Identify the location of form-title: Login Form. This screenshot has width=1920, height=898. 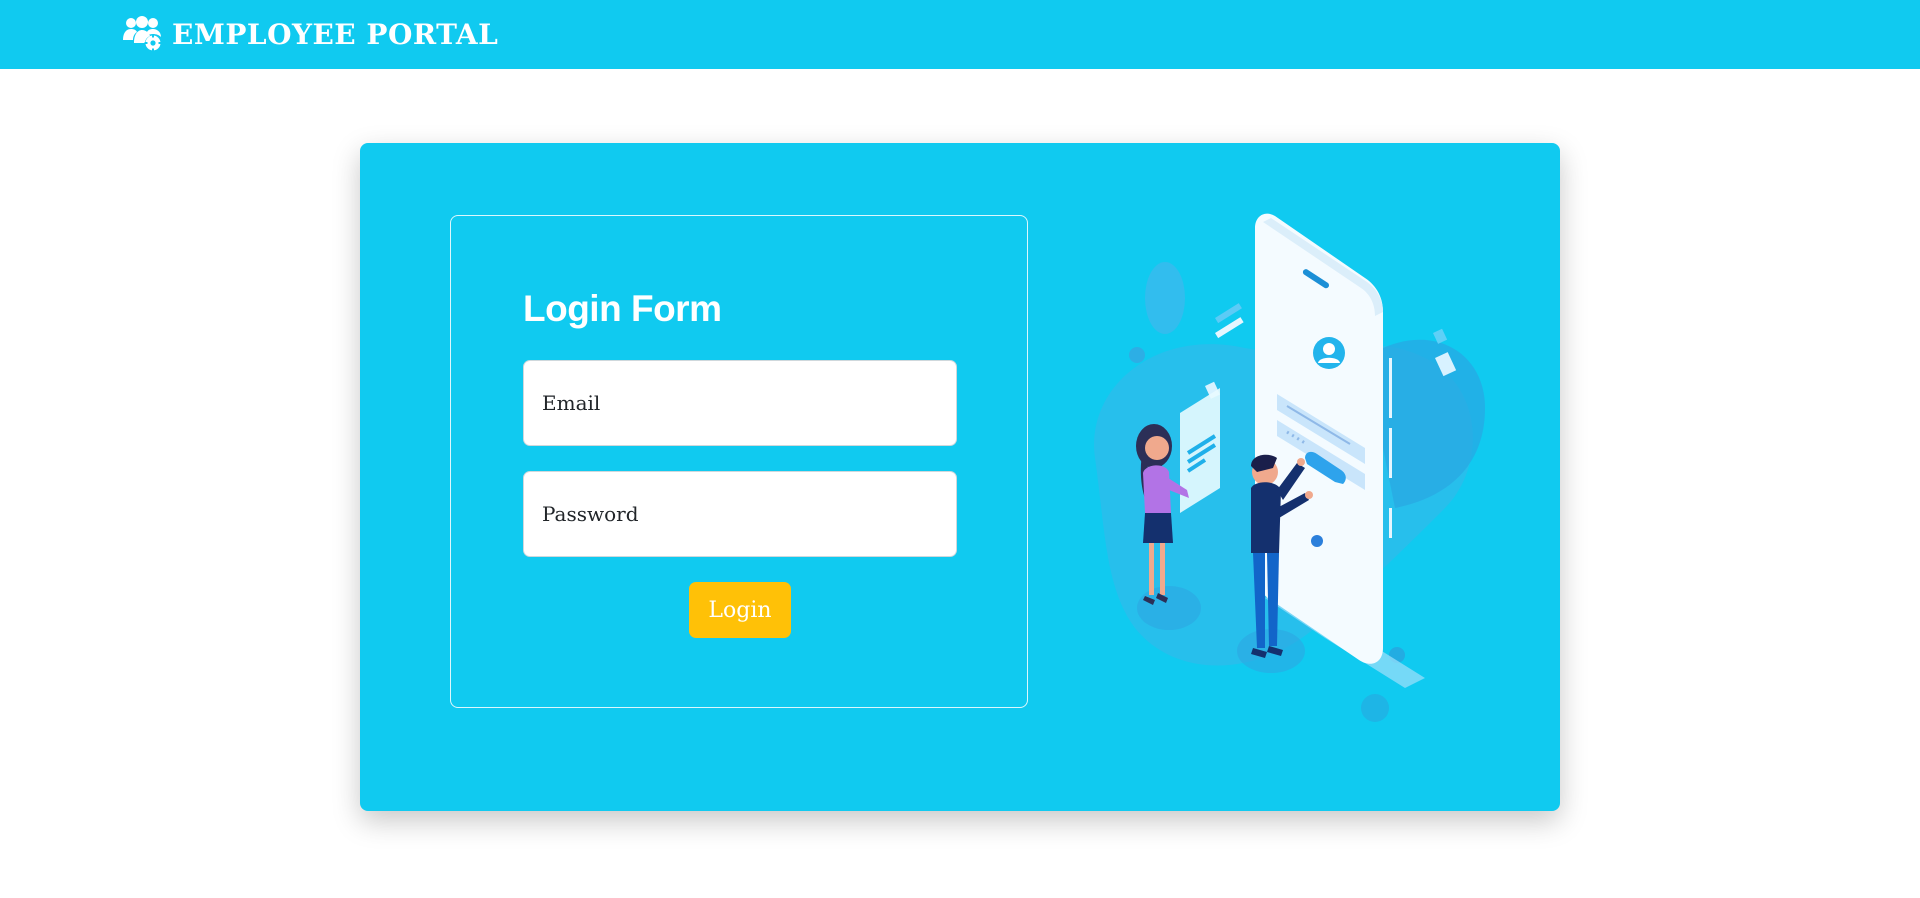
(622, 308).